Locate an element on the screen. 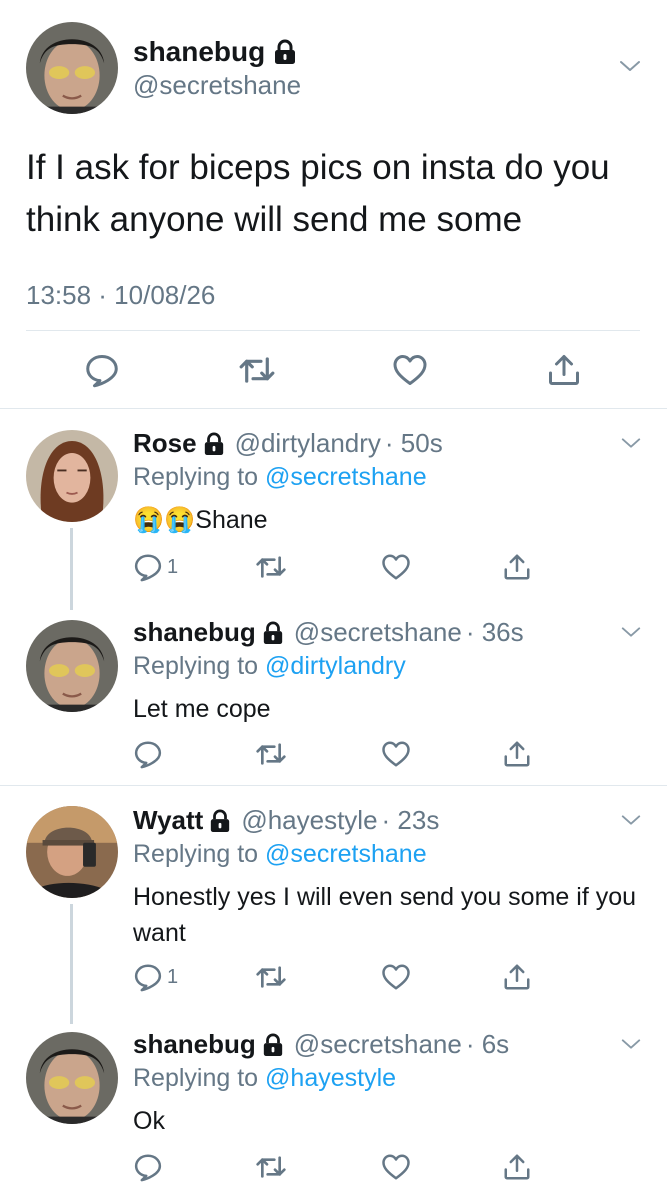  author-row: Wyatt @hayestyle · 23s is located at coordinates (286, 820).